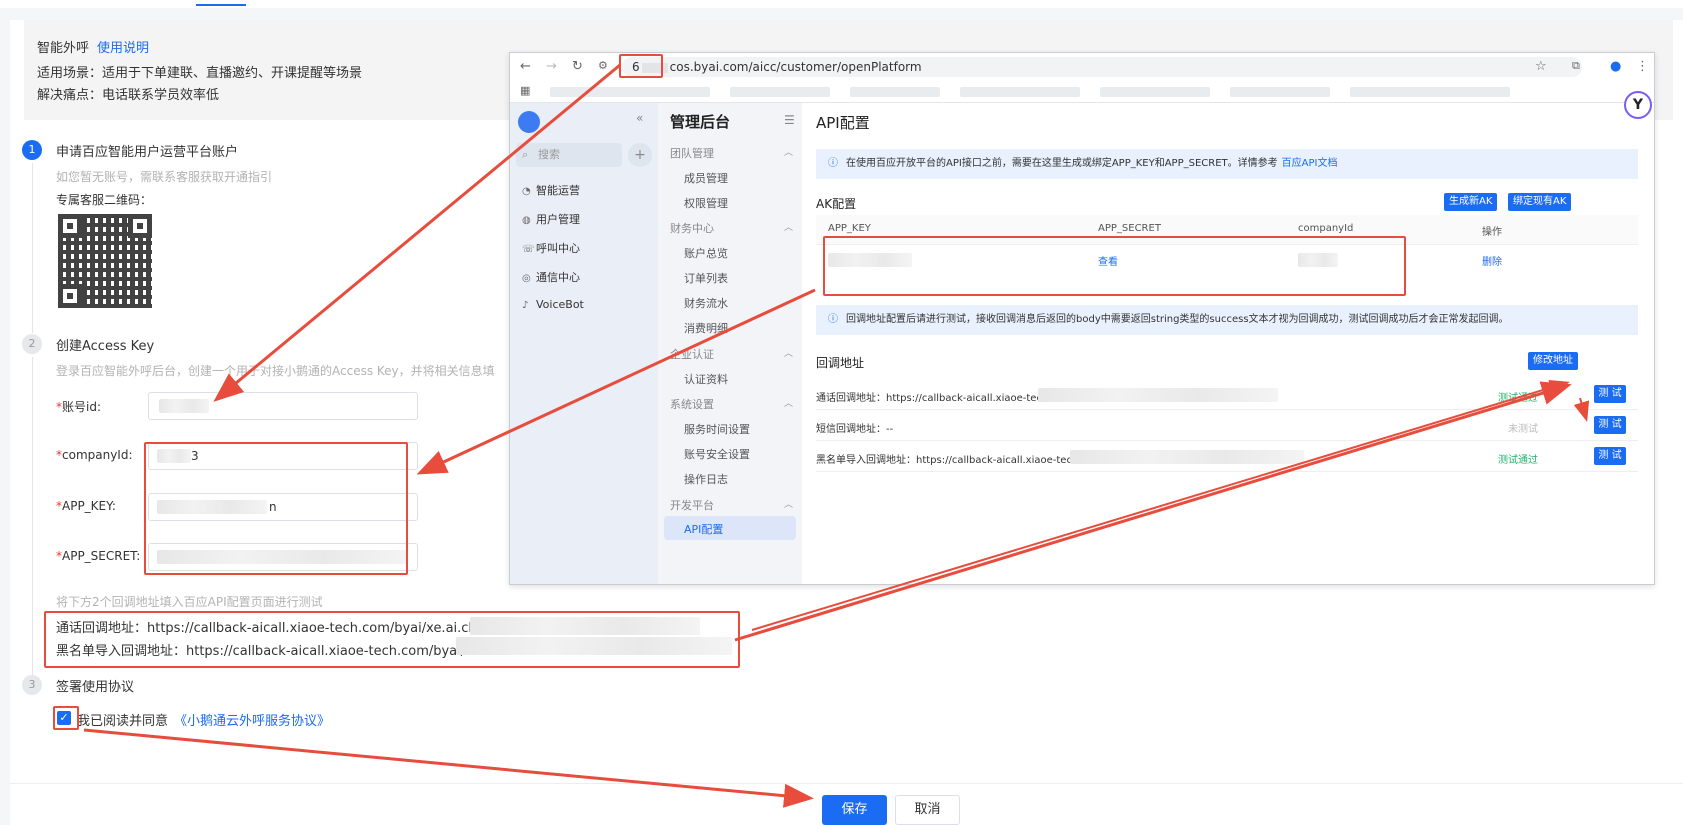 The height and width of the screenshot is (825, 1683). Describe the element at coordinates (89, 506) in the screenshot. I see `app-key-label-text: APP_KEY:` at that location.